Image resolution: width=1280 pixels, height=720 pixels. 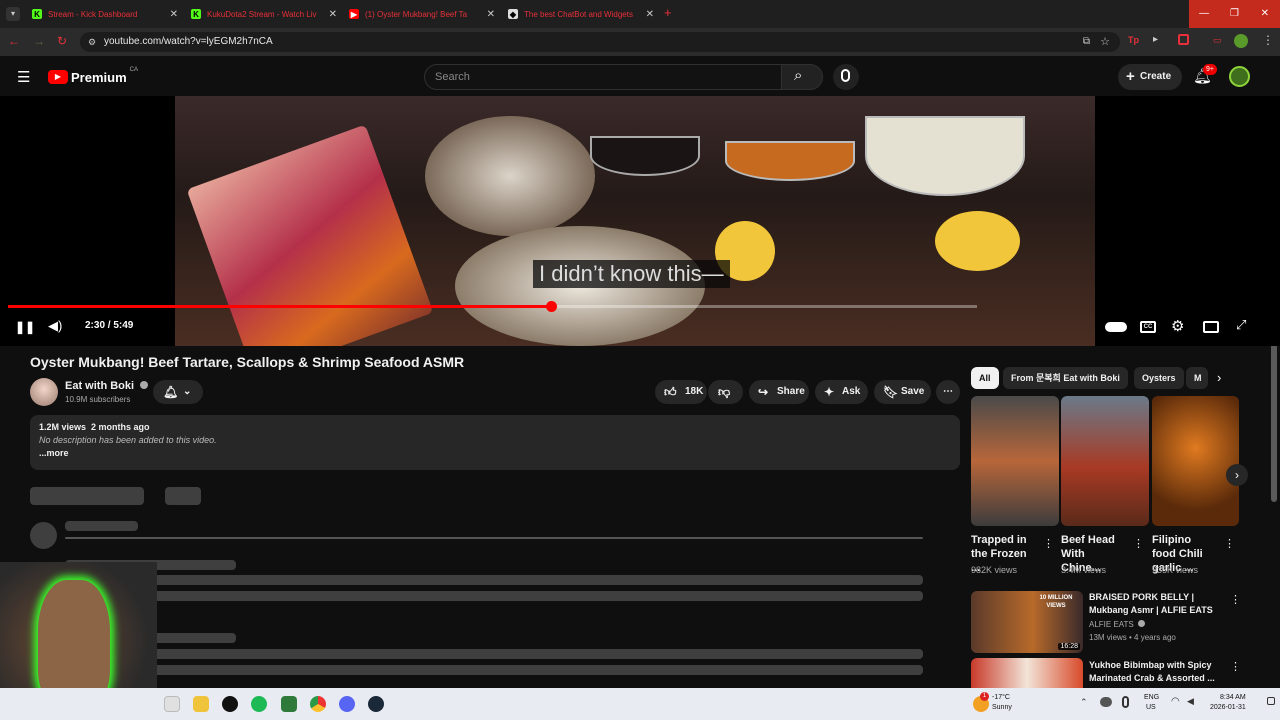 What do you see at coordinates (289, 704) in the screenshot?
I see `app-icon` at bounding box center [289, 704].